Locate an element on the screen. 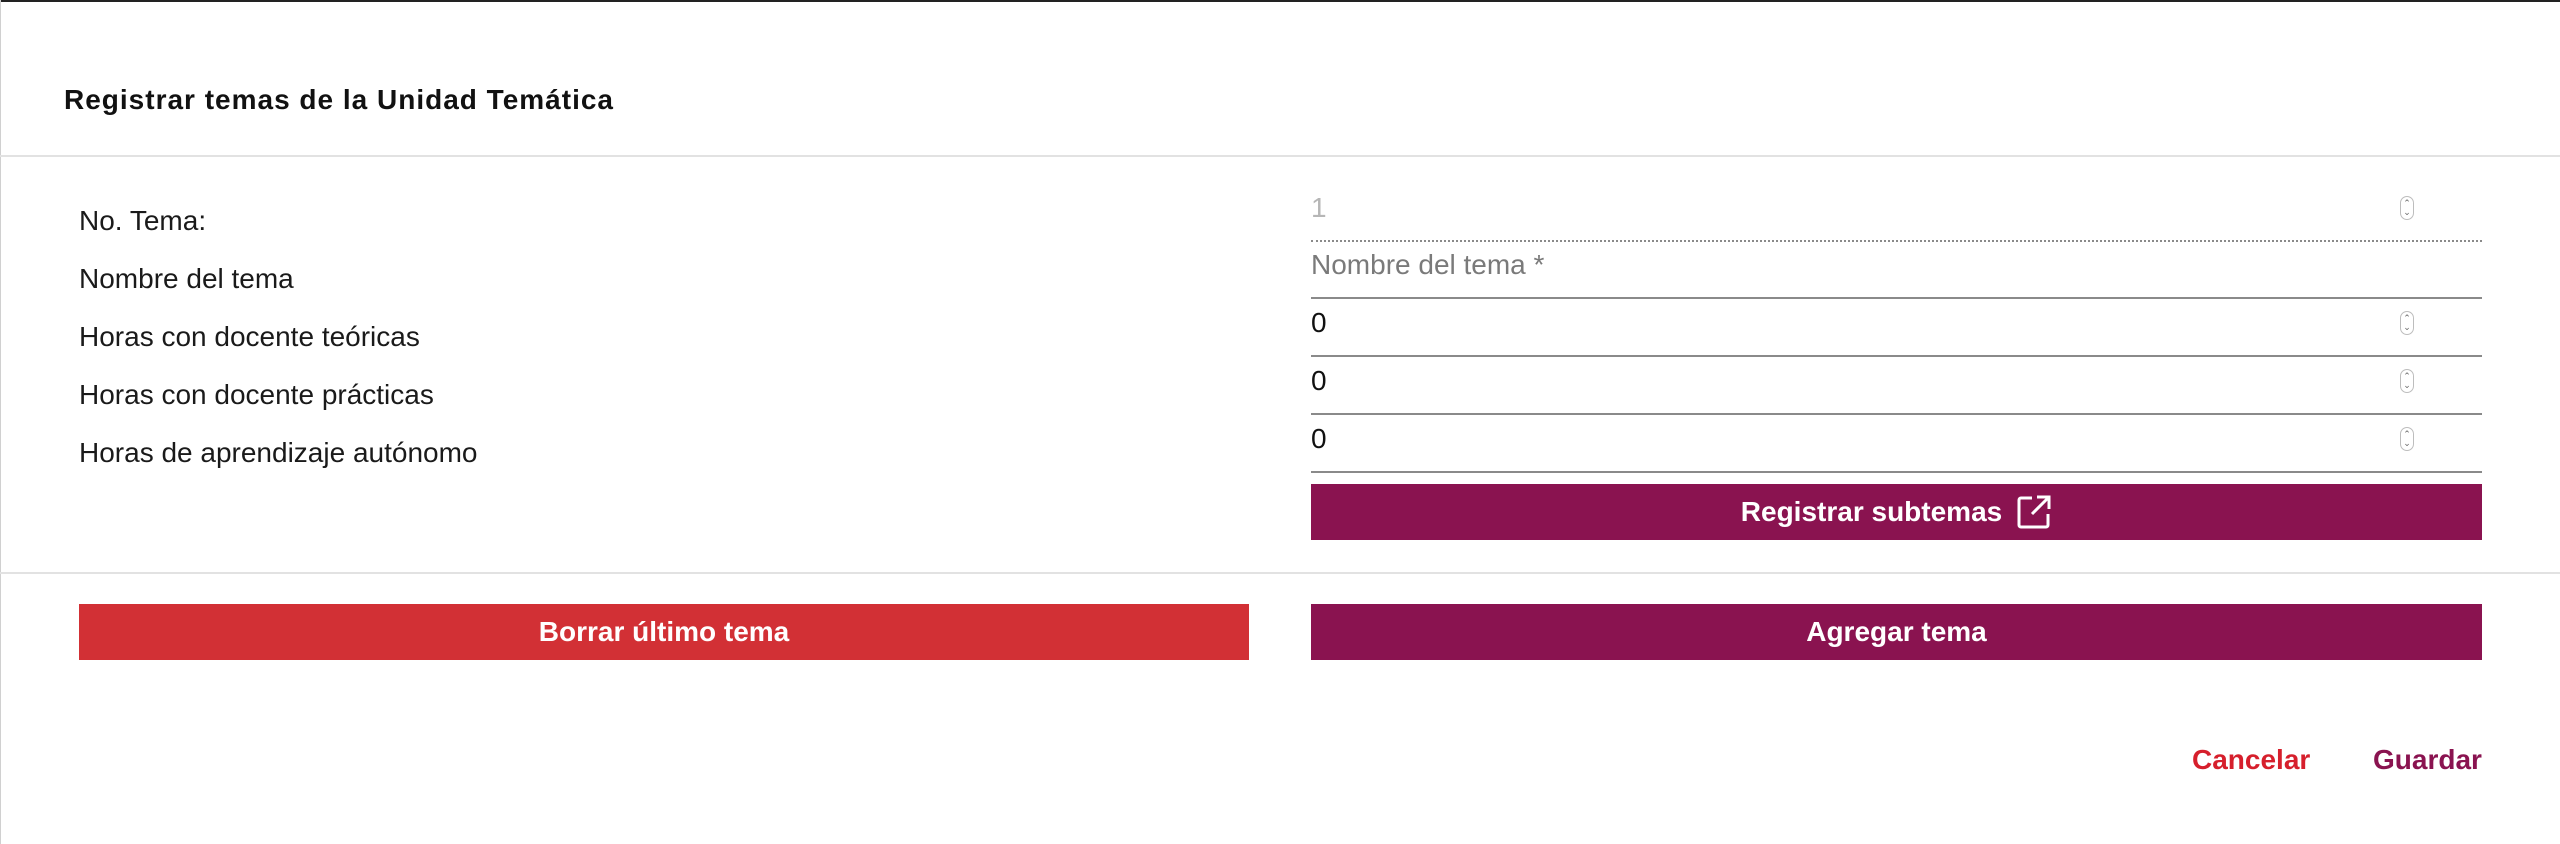 The height and width of the screenshot is (844, 2560). theory-hours-field: 0 ⌃ ⌄ is located at coordinates (1896, 329).